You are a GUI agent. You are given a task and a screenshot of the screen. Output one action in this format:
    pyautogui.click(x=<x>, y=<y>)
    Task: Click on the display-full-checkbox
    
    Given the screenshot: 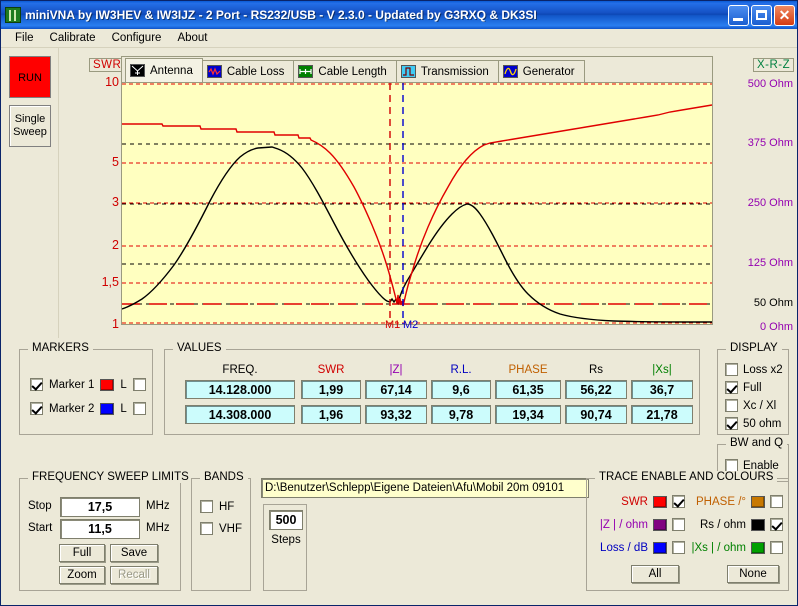 What is the action you would take?
    pyautogui.click(x=731, y=387)
    